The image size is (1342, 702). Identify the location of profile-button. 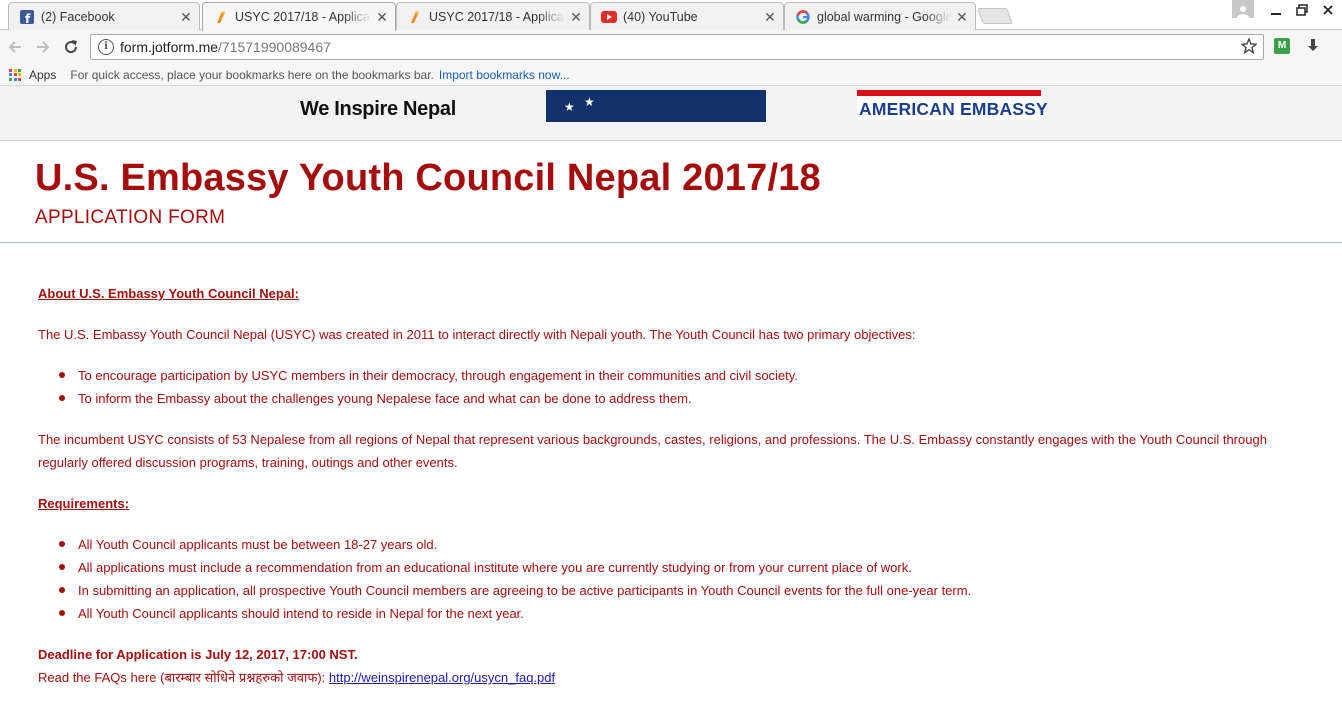
(1243, 9).